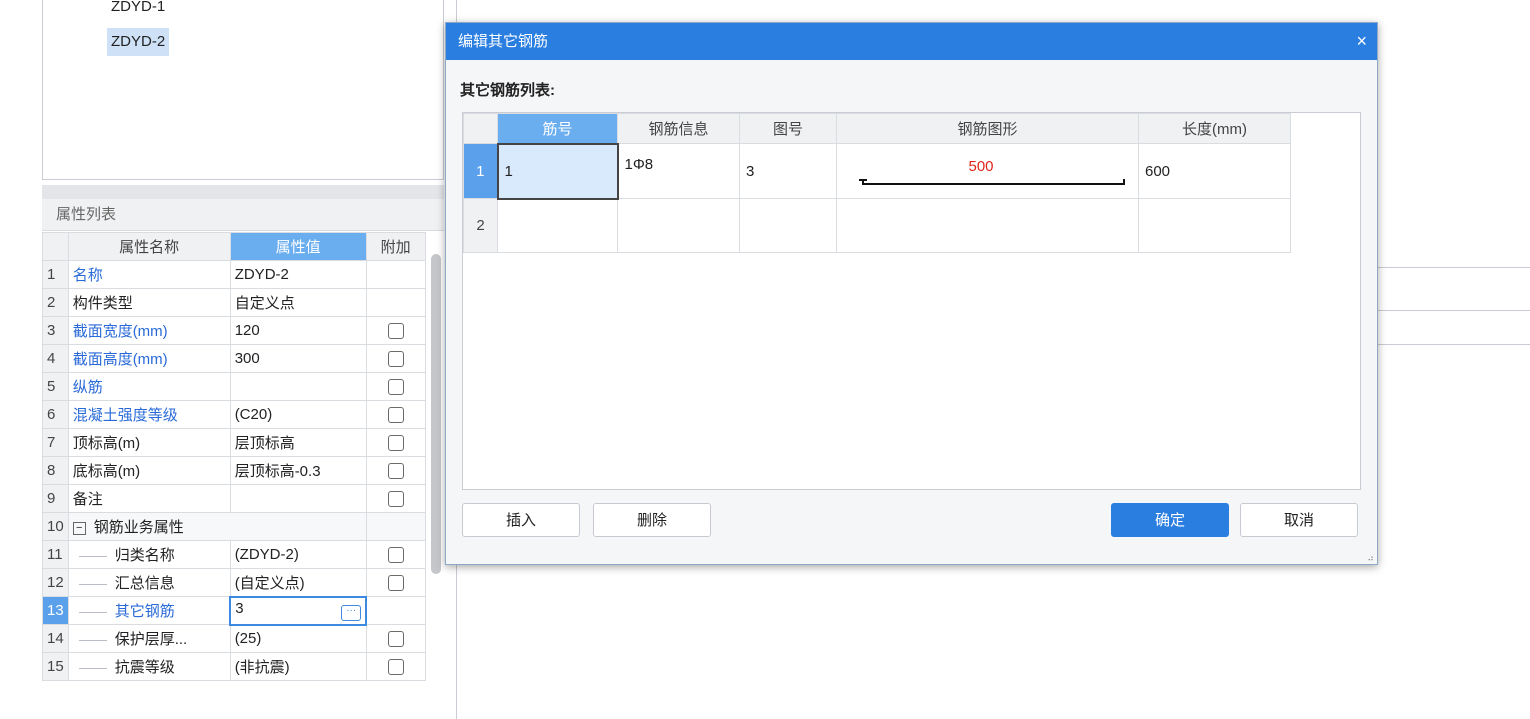  I want to click on table-row: 3 截面宽度(mm) 120, so click(234, 330).